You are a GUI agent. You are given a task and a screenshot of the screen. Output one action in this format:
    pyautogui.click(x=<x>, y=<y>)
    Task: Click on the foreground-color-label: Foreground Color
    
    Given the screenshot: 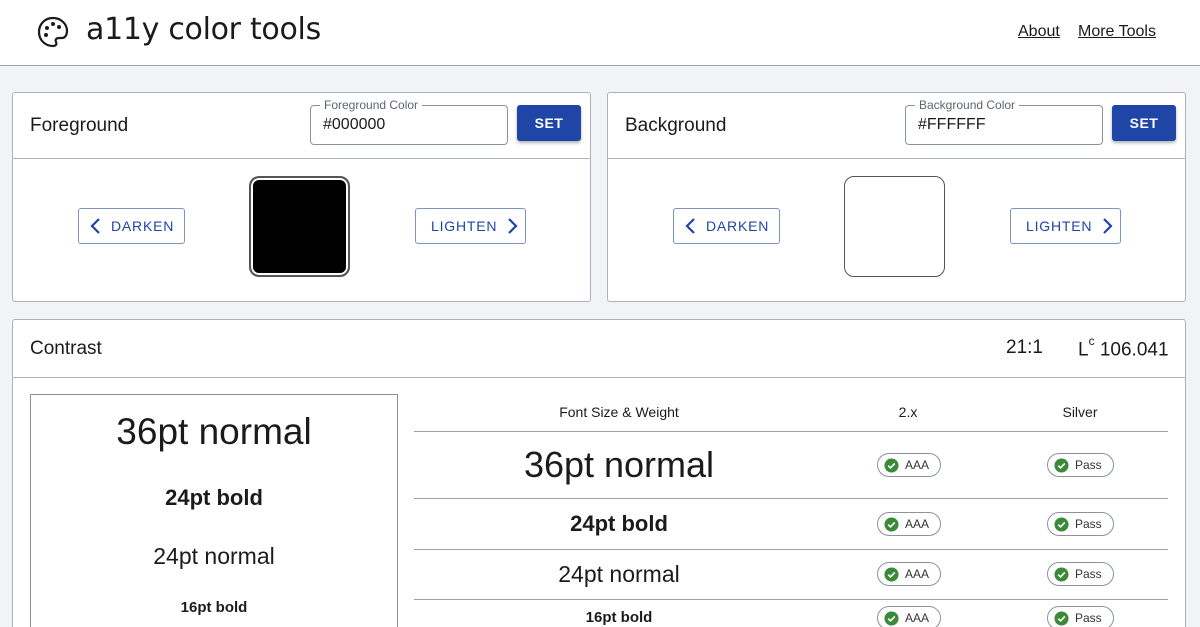 What is the action you would take?
    pyautogui.click(x=371, y=105)
    